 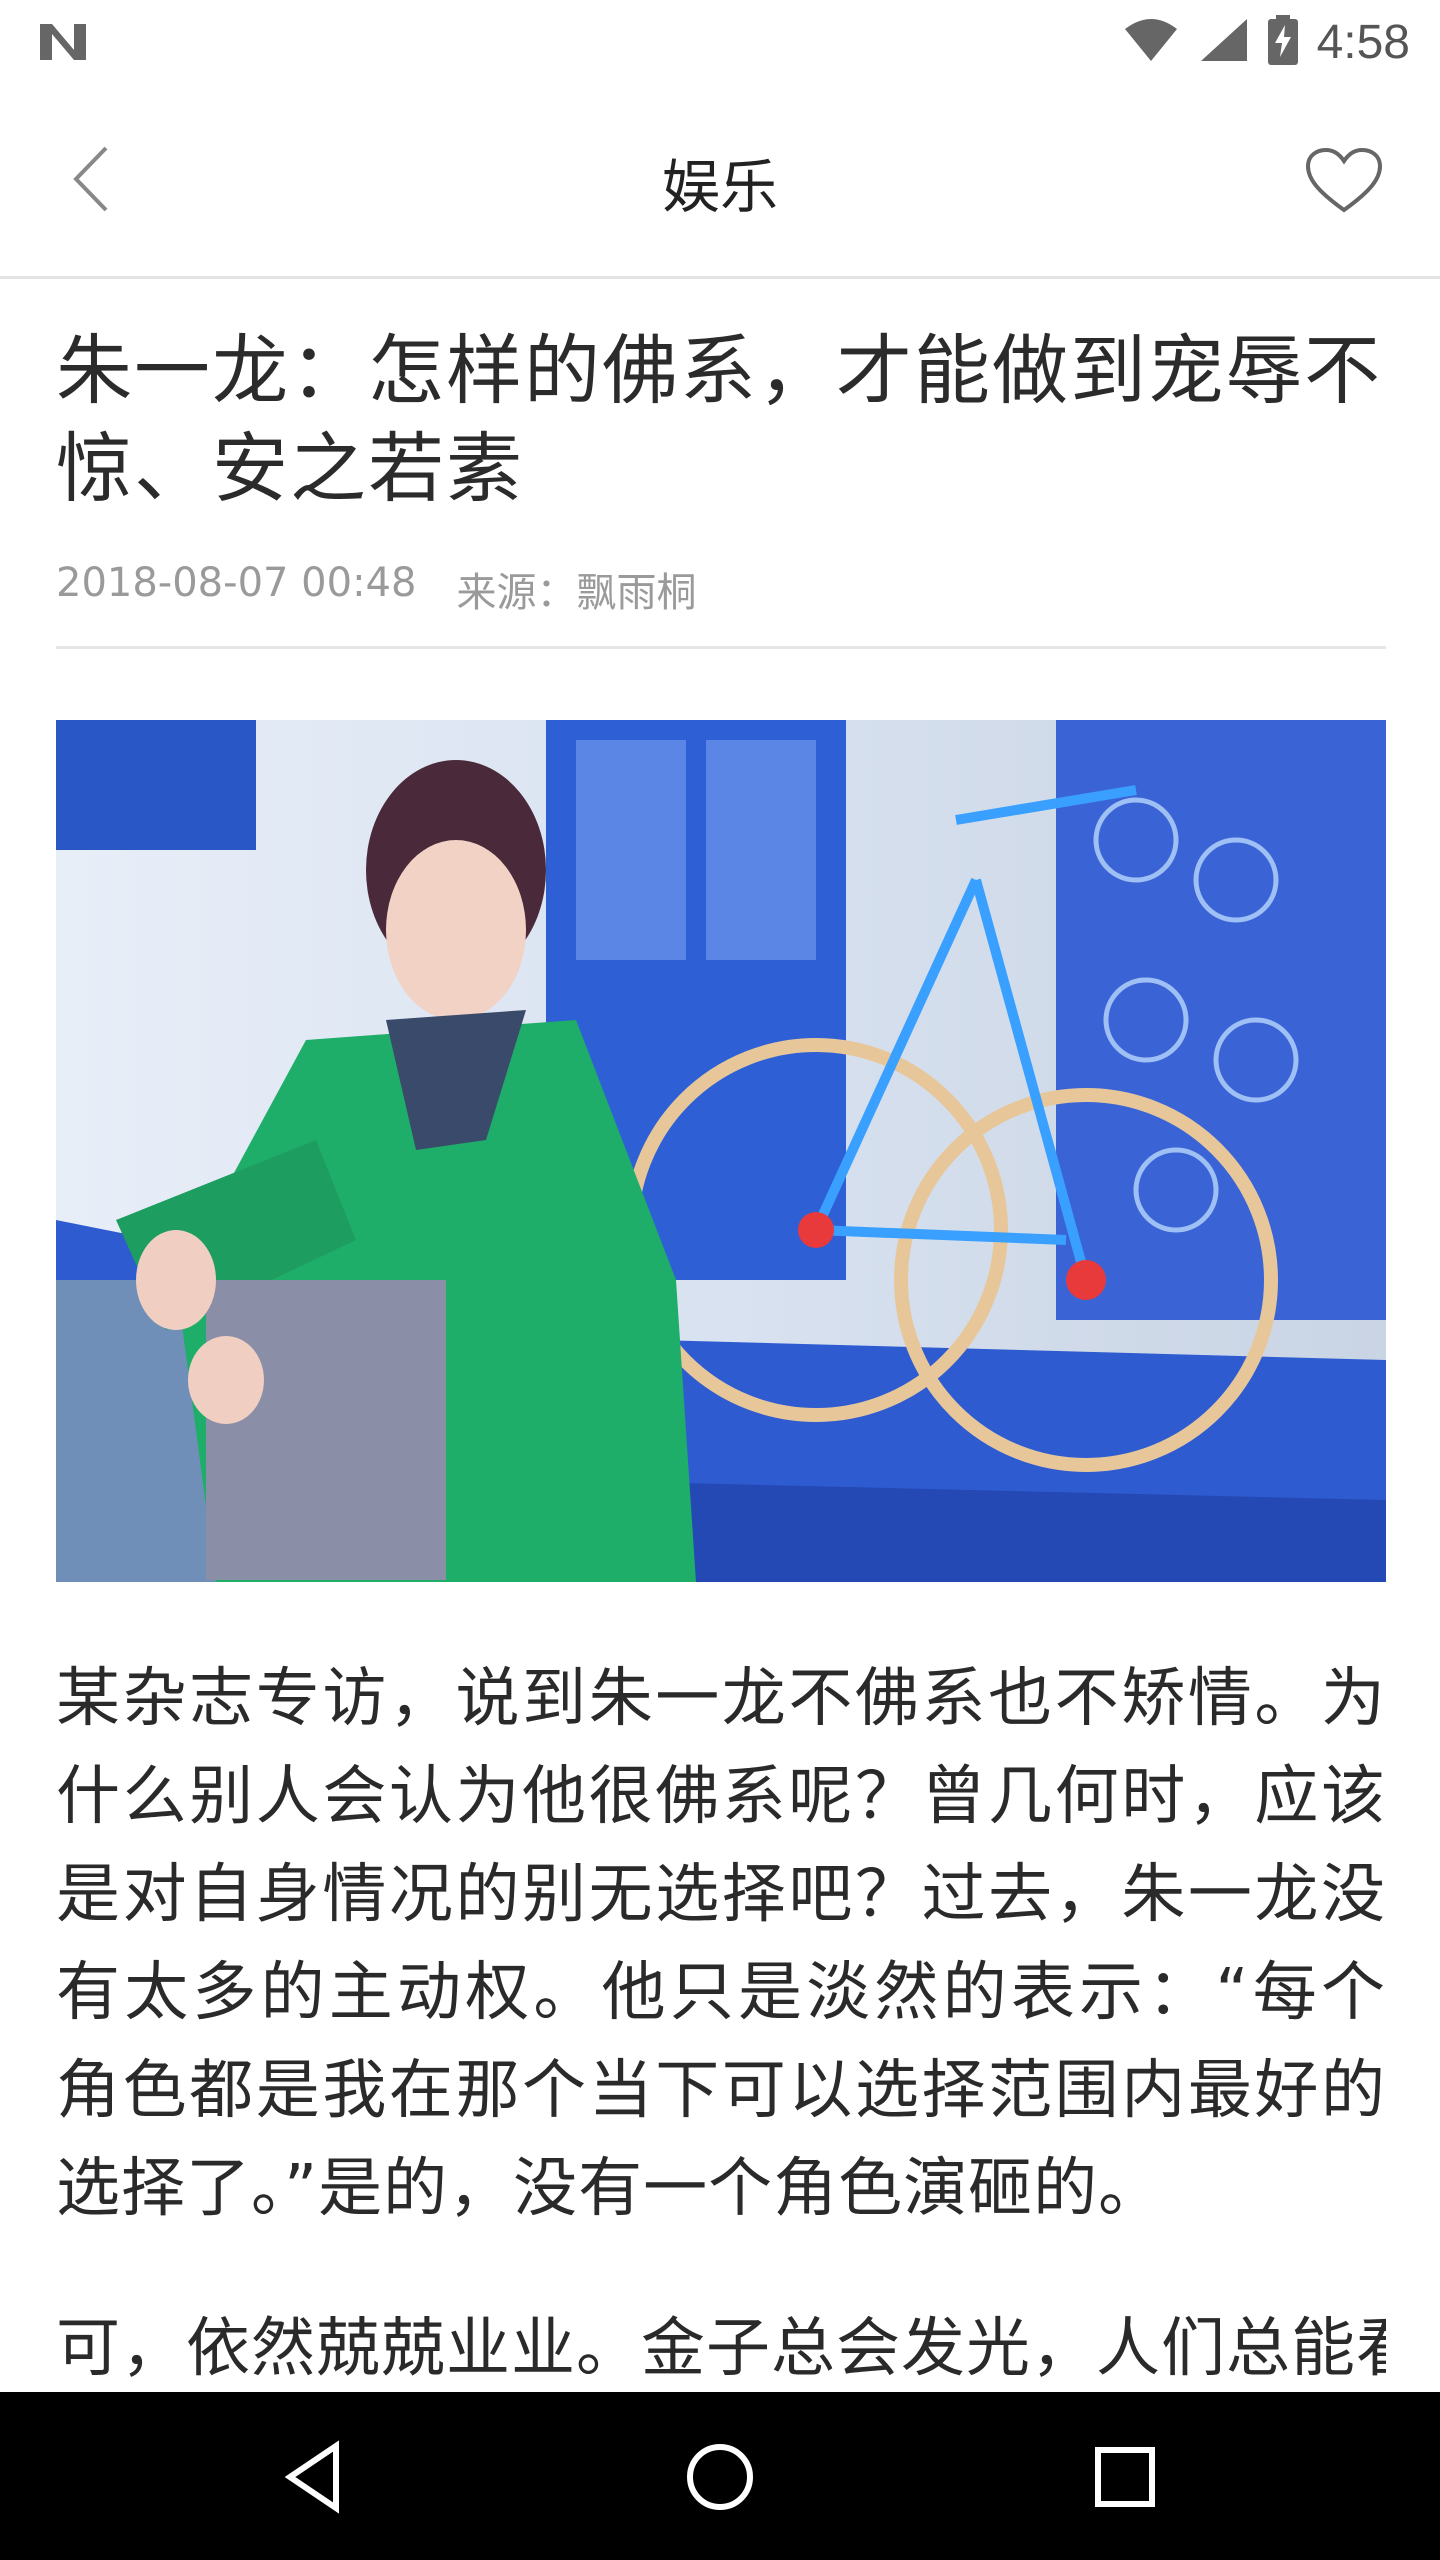 What do you see at coordinates (720, 42) in the screenshot?
I see `status-bar: 4:58` at bounding box center [720, 42].